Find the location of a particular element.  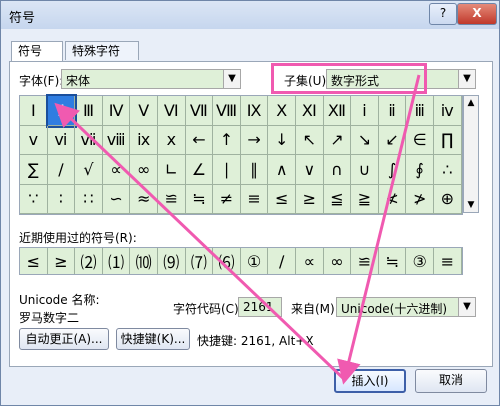

symbol-cell: ≮ is located at coordinates (392, 199).